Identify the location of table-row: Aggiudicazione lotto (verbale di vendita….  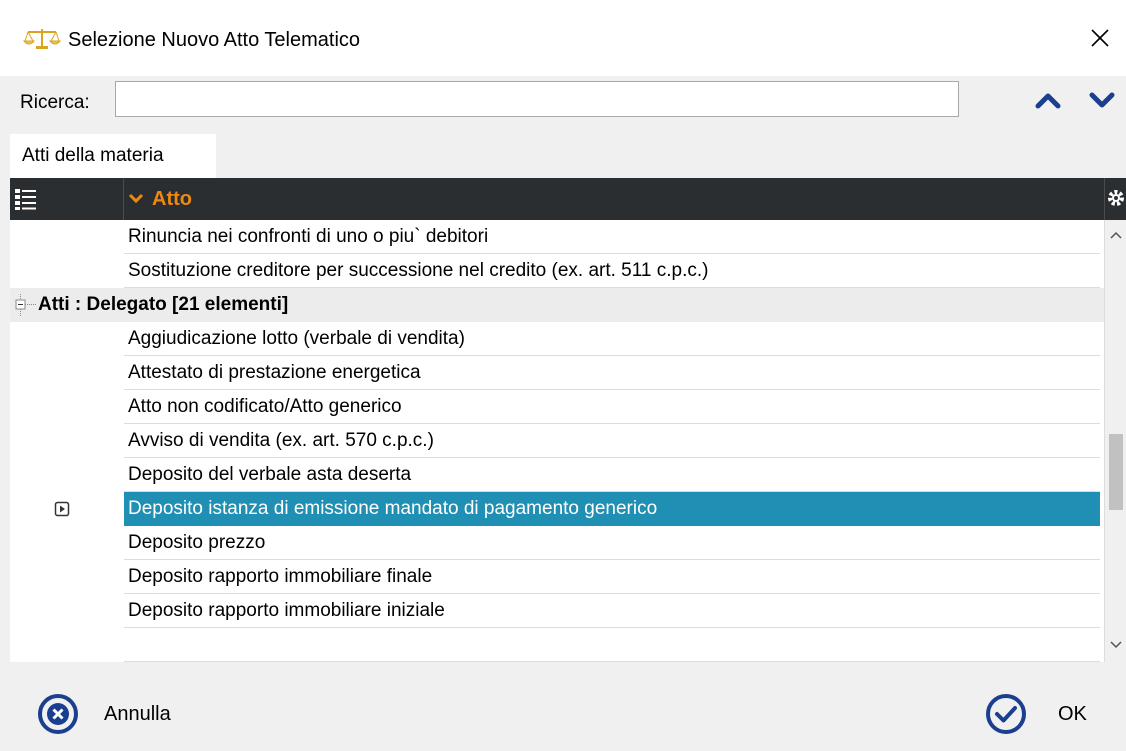
(612, 339).